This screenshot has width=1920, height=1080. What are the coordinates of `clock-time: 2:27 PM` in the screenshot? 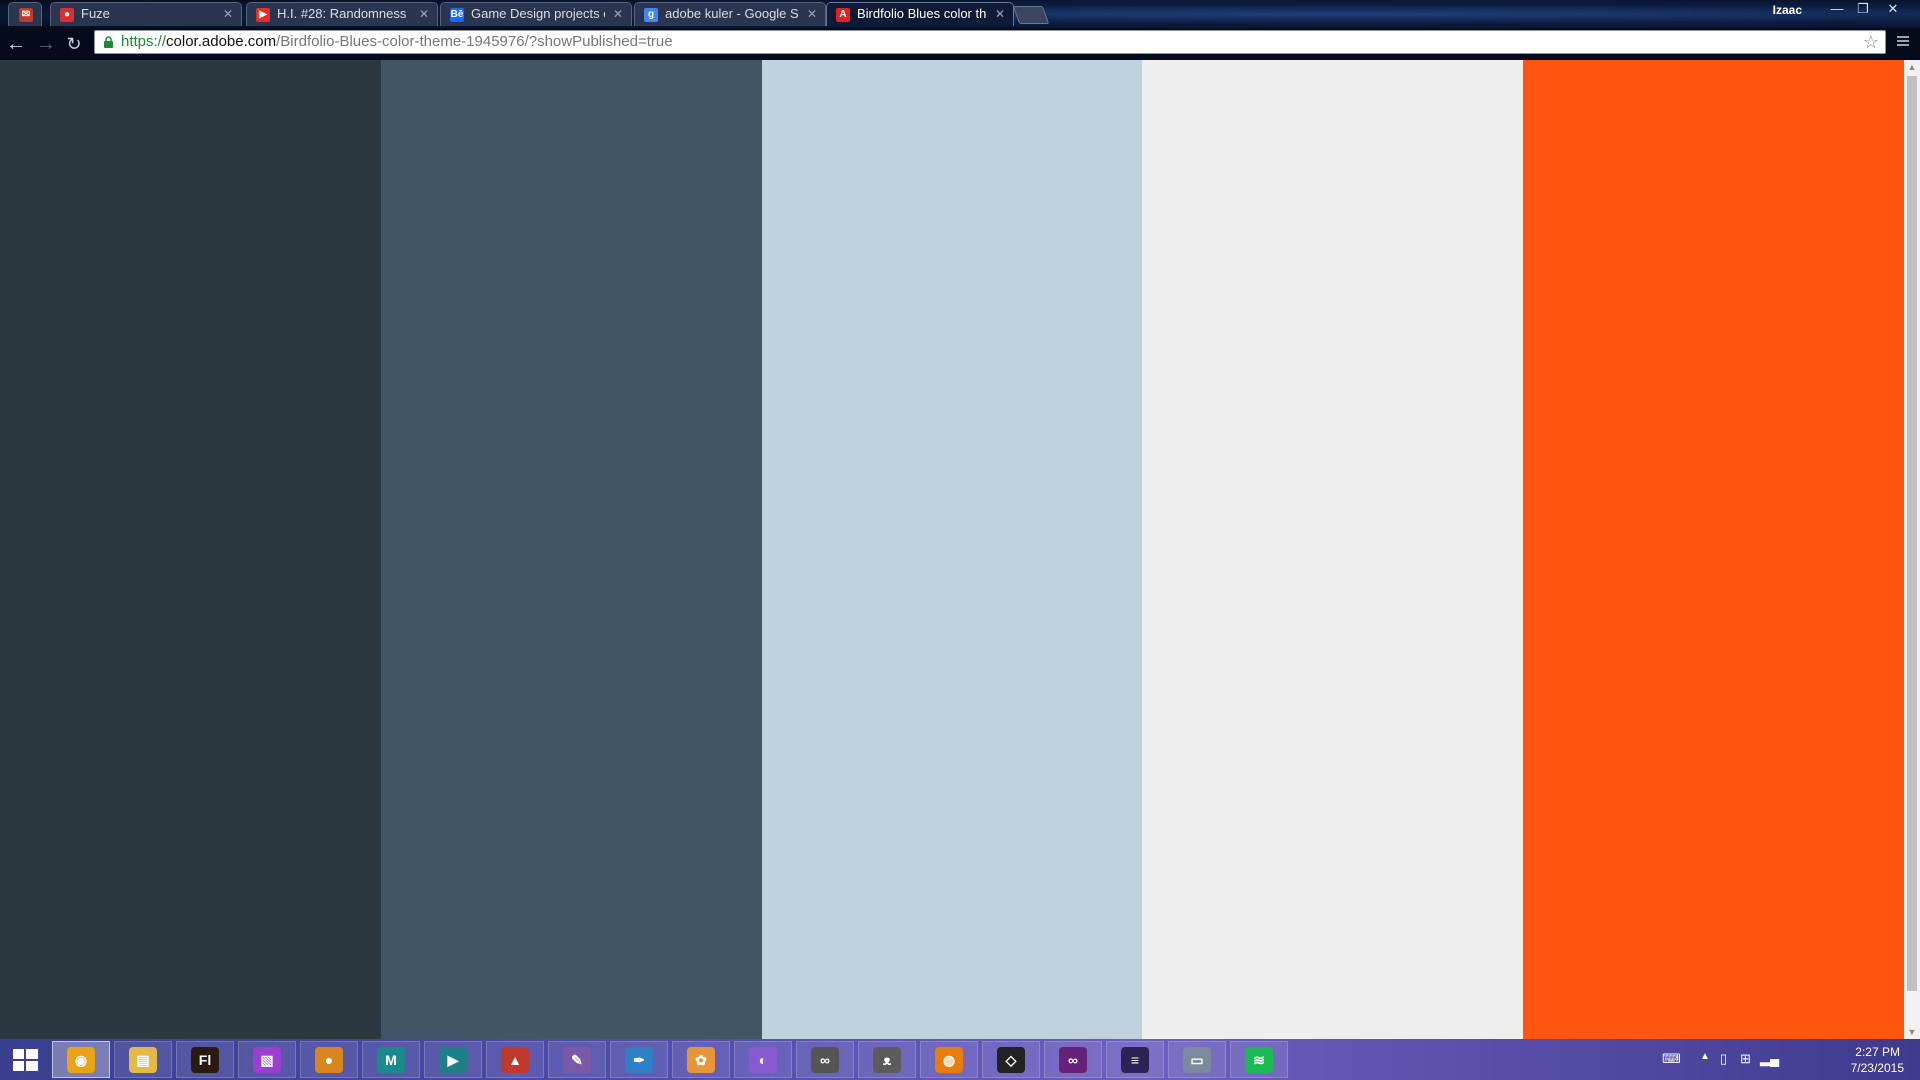 It's located at (1877, 1052).